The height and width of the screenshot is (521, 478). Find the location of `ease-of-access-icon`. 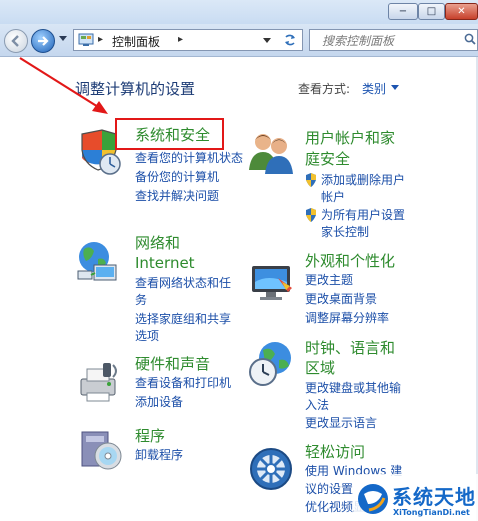

ease-of-access-icon is located at coordinates (271, 469).